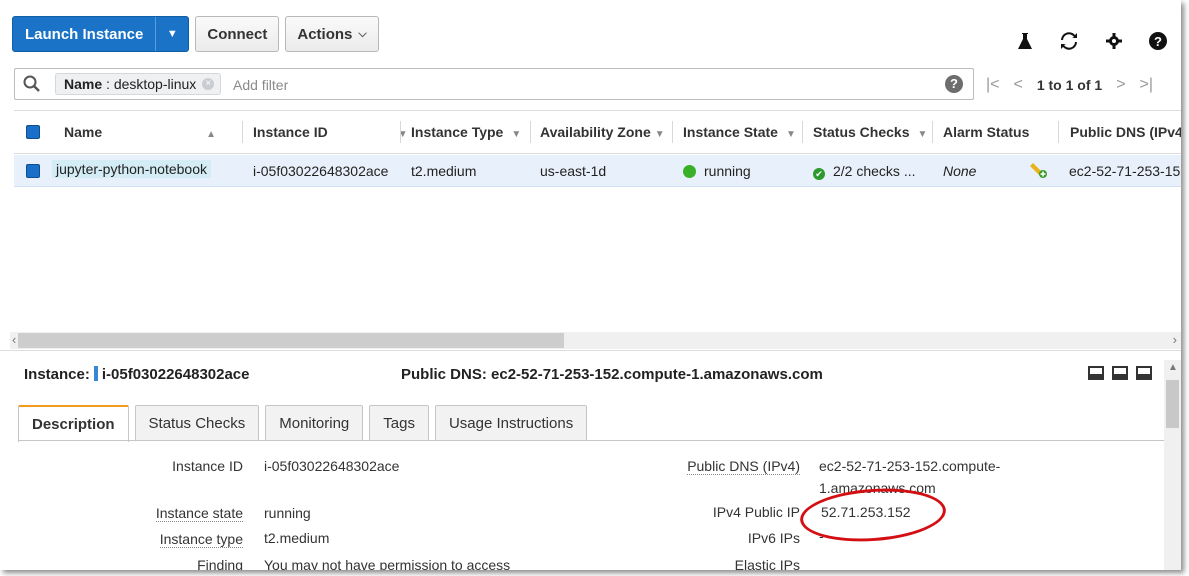  What do you see at coordinates (1039, 171) in the screenshot?
I see `create-alarm-icon` at bounding box center [1039, 171].